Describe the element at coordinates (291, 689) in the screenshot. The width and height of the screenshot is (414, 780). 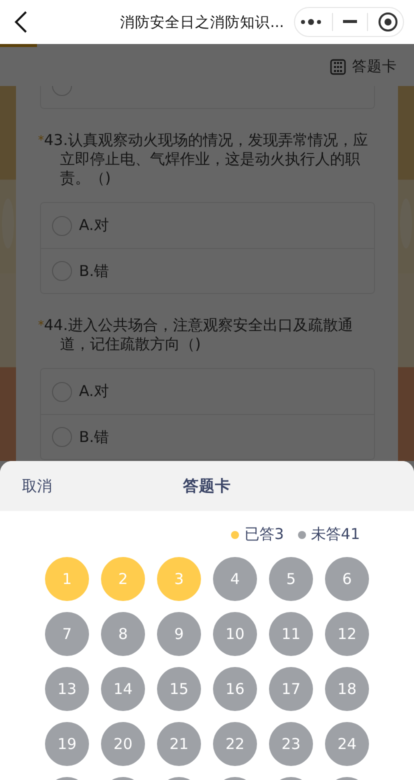
I see `question-number: 17` at that location.